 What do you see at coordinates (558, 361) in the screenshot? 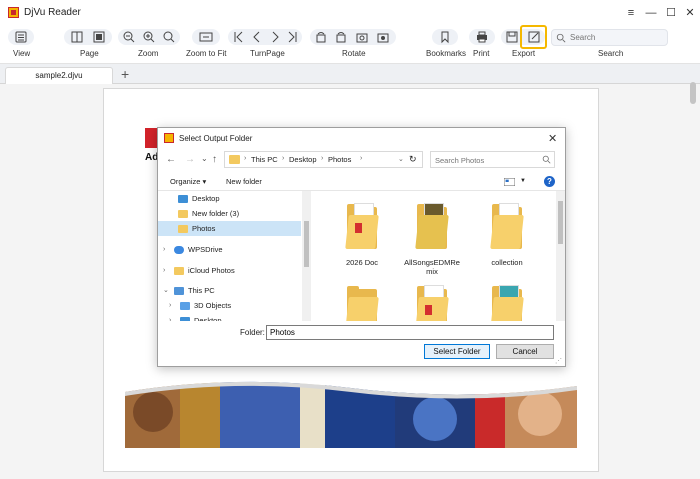
I see `resize-grip-icon: ⋰` at bounding box center [558, 361].